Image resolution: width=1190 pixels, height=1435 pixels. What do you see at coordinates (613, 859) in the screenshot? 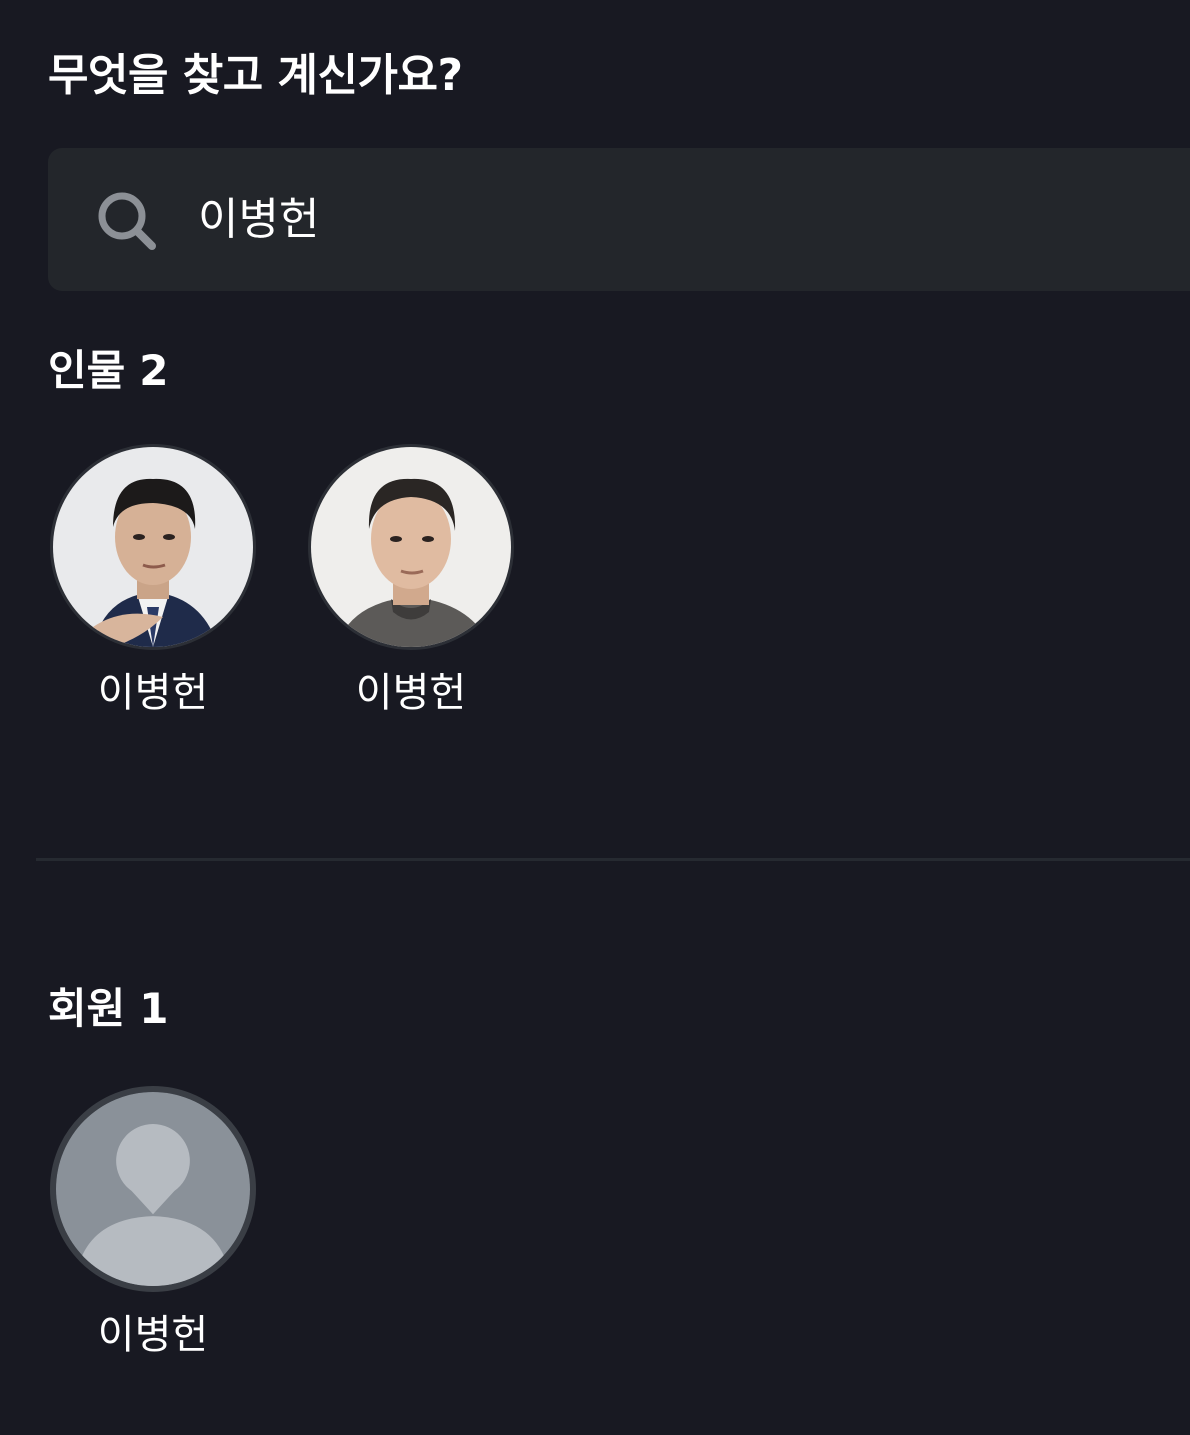
I see `section-divider` at bounding box center [613, 859].